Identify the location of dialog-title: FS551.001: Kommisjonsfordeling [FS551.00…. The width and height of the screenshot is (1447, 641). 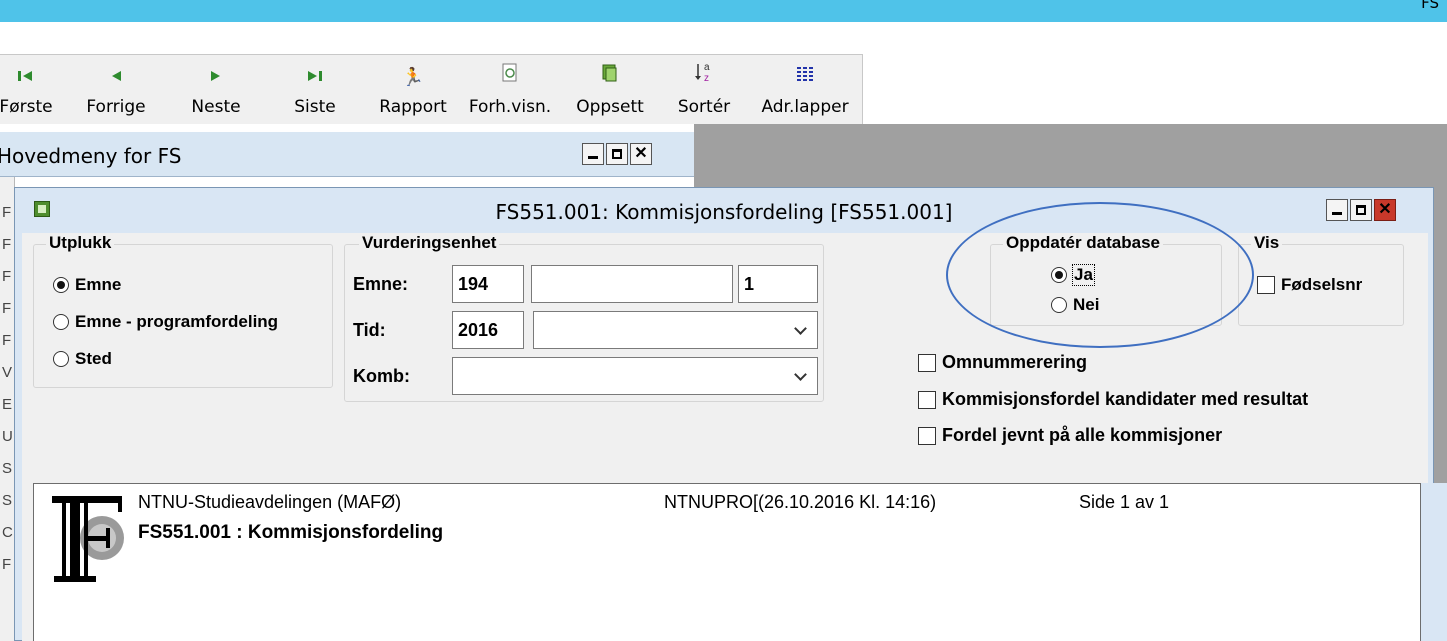
(724, 212).